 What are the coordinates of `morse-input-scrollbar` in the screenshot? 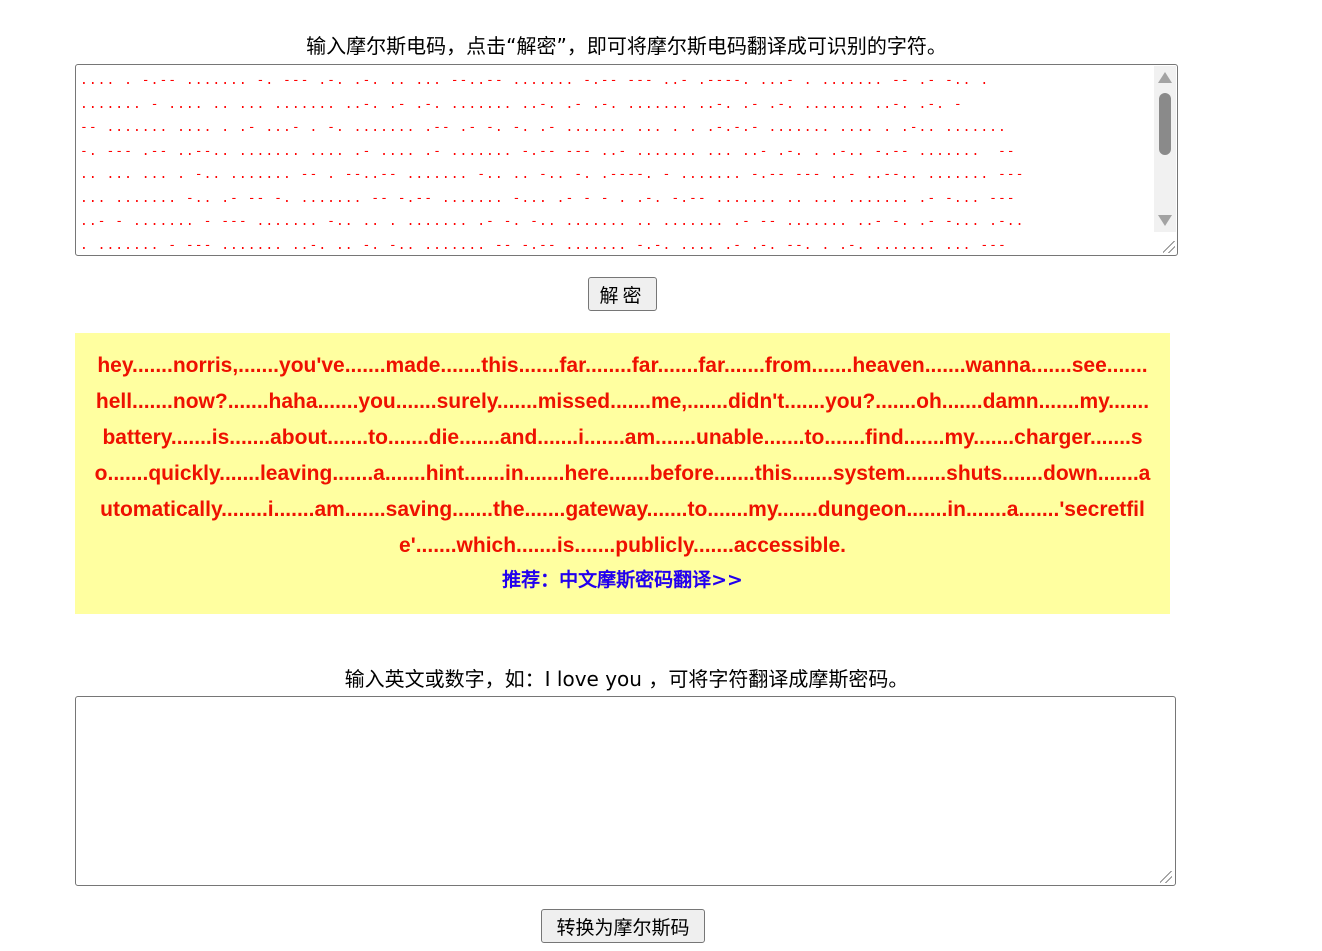 It's located at (1165, 149).